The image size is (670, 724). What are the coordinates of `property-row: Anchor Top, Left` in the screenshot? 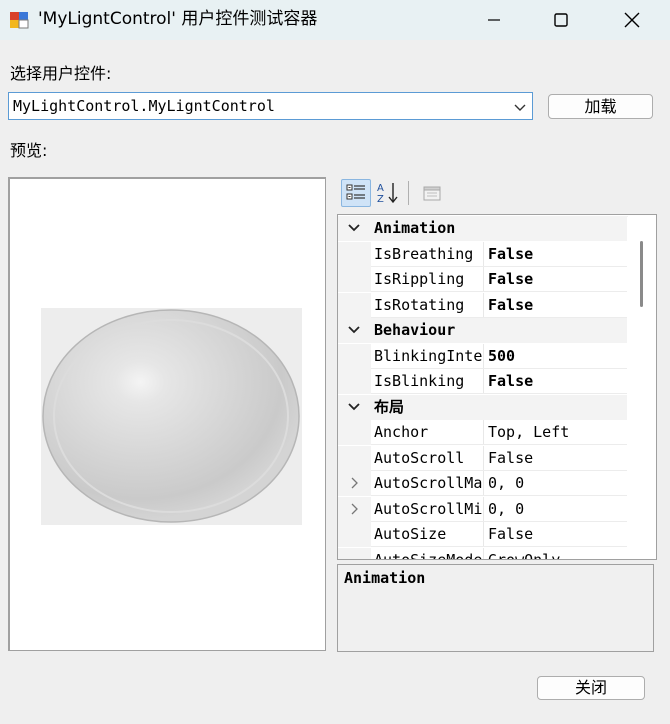 It's located at (483, 432).